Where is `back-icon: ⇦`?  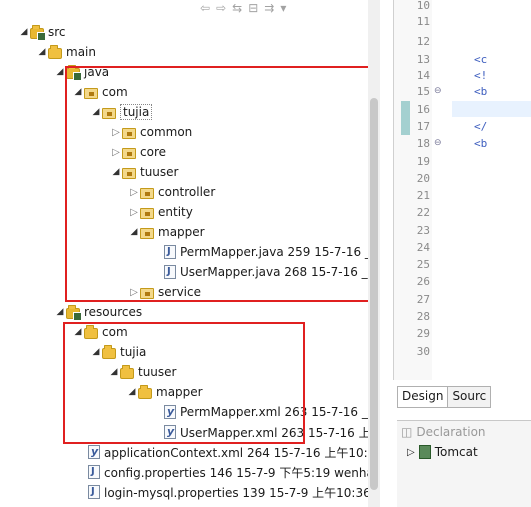
back-icon: ⇦ is located at coordinates (205, 8).